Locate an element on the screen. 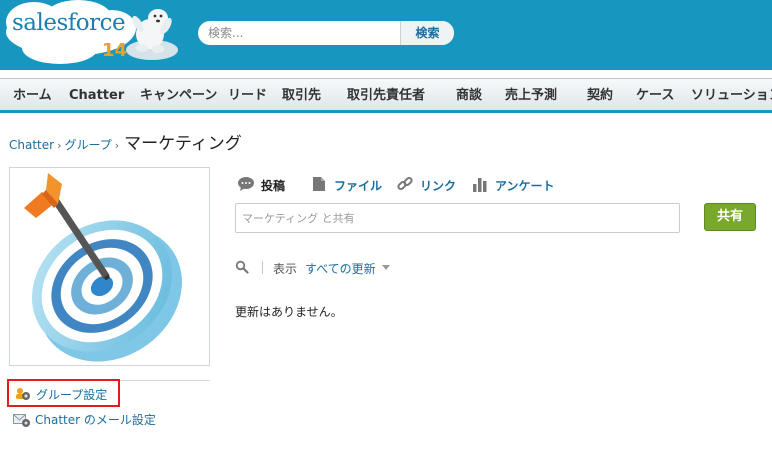 This screenshot has width=772, height=453. tab-chatter: Chatter is located at coordinates (96, 94).